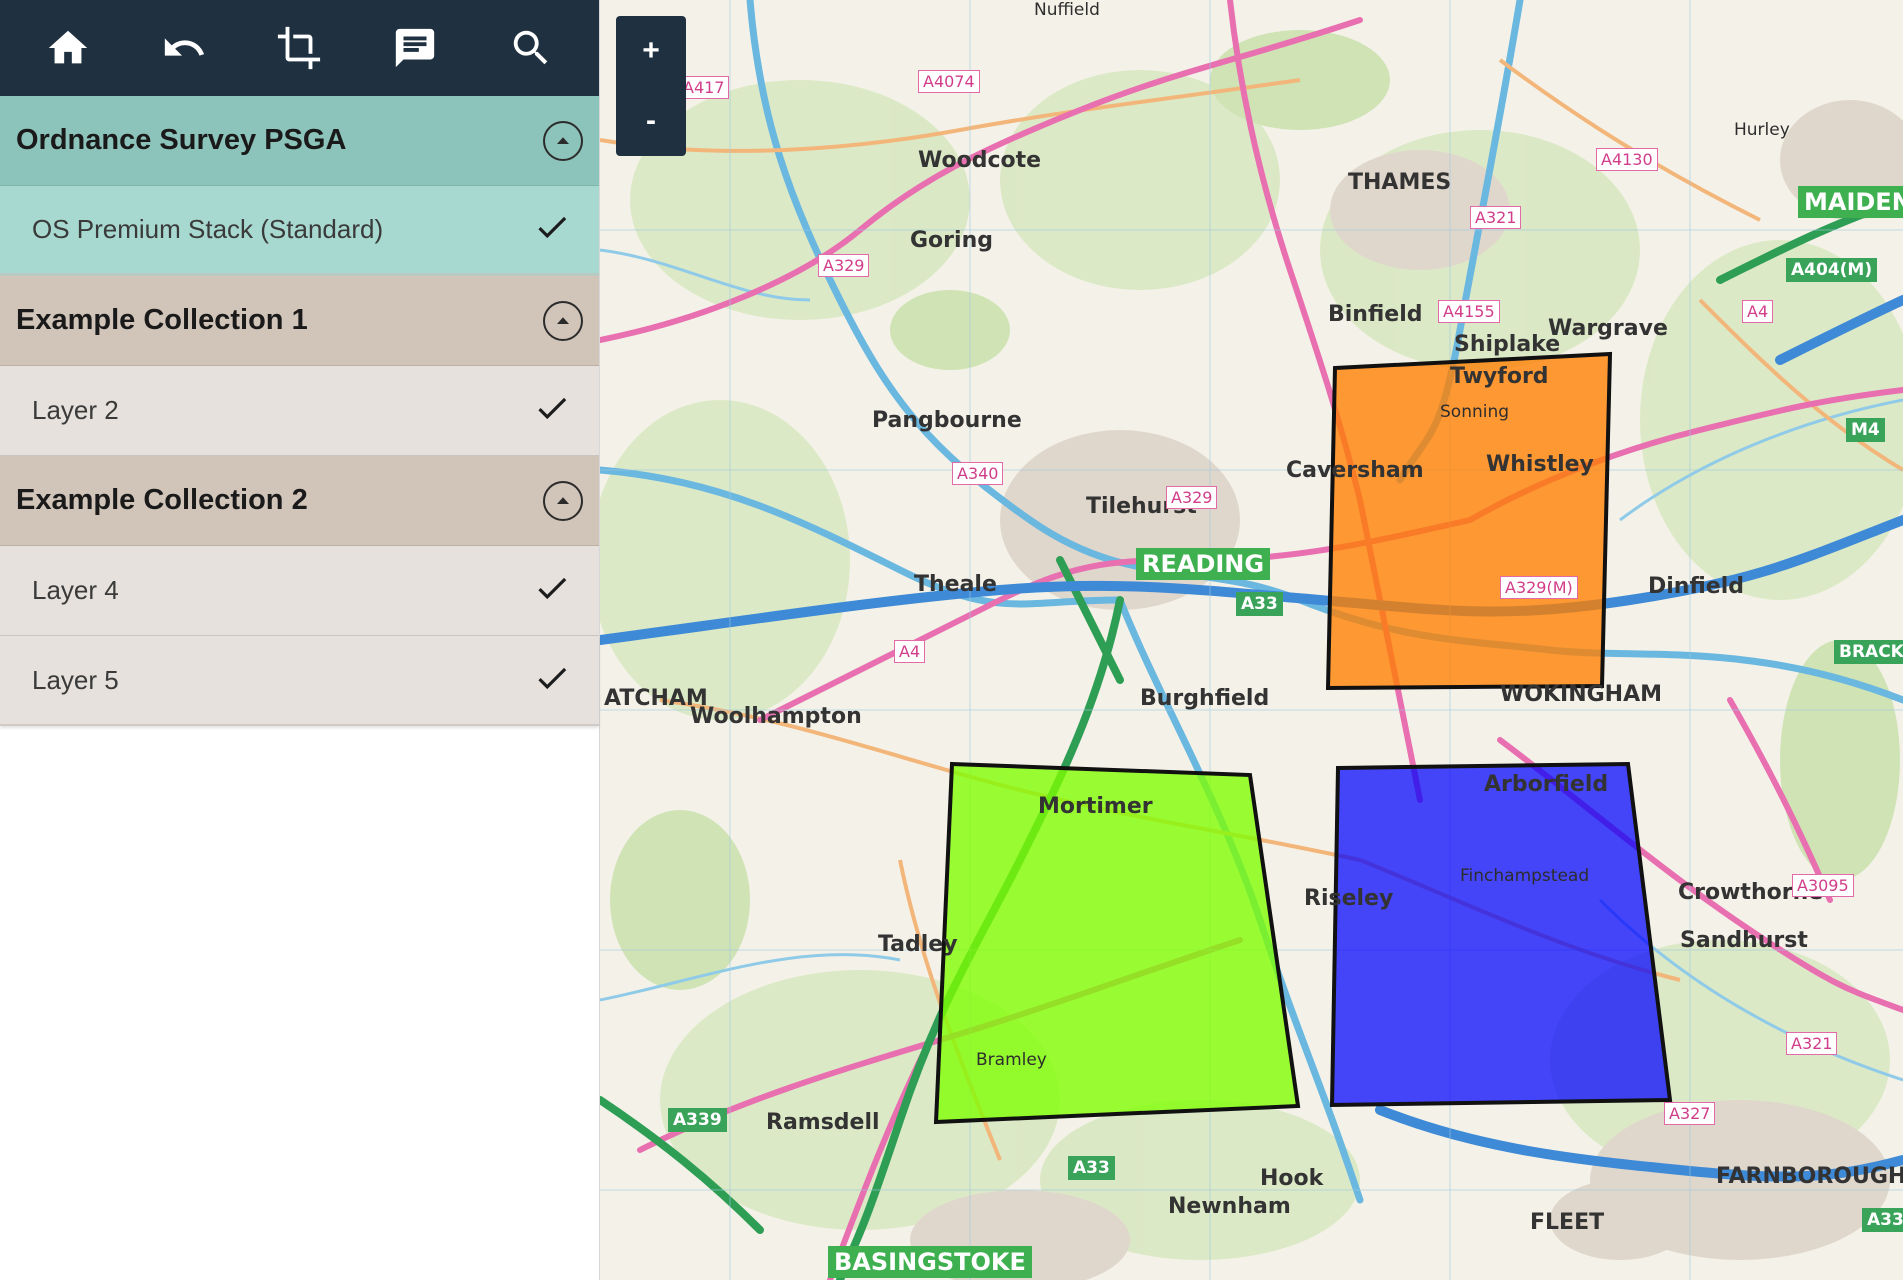 The height and width of the screenshot is (1280, 1903). I want to click on blue-area, so click(1501, 934).